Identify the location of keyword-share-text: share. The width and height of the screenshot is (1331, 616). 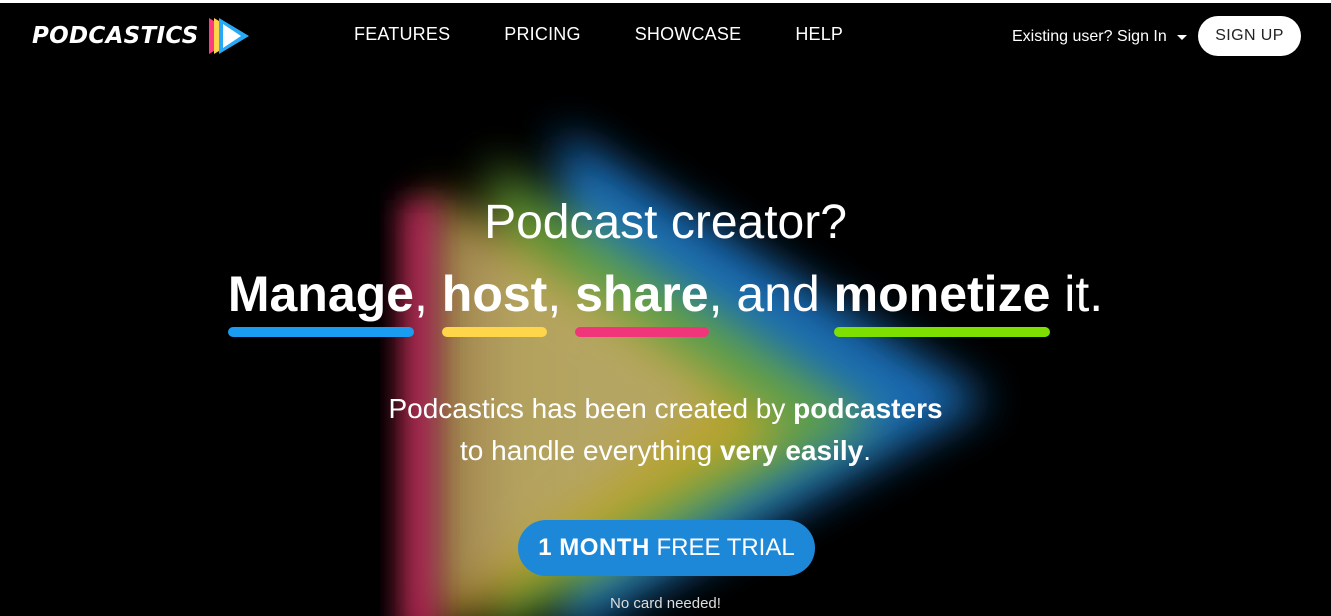
(642, 294).